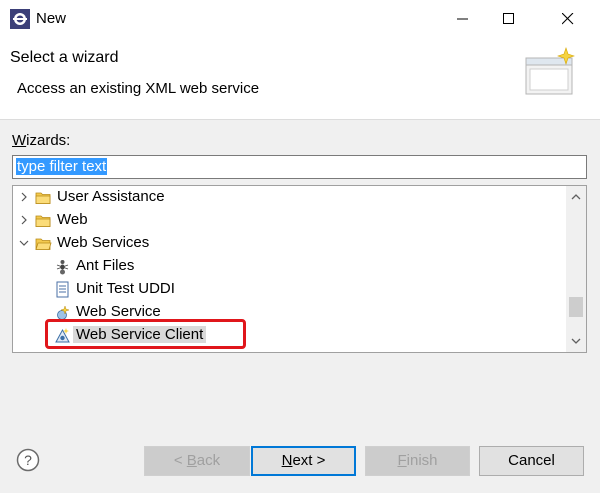 This screenshot has height=493, width=600. What do you see at coordinates (303, 461) in the screenshot?
I see `next-button: Next >` at bounding box center [303, 461].